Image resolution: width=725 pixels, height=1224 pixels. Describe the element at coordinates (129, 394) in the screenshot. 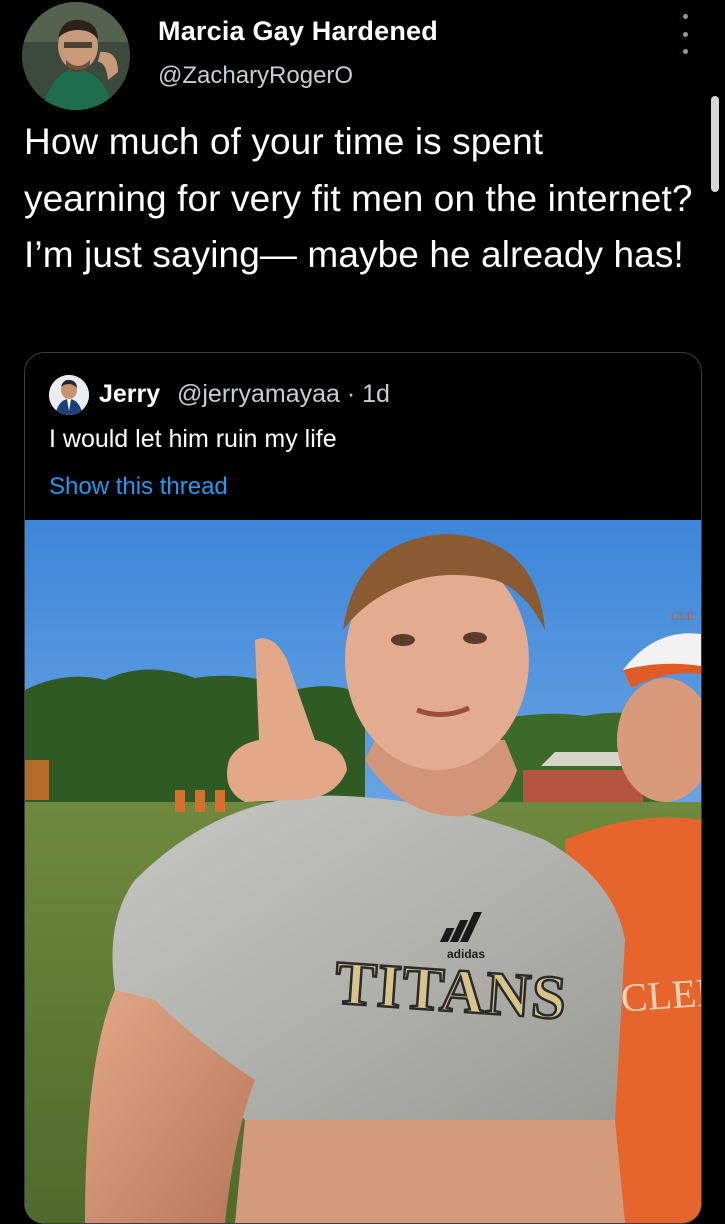

I see `quoted-author-name: Jerry` at that location.